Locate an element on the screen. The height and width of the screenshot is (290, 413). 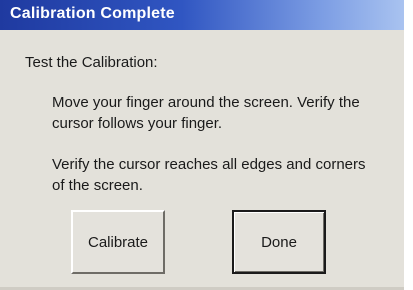
test-heading: Test the Calibration: is located at coordinates (91, 62).